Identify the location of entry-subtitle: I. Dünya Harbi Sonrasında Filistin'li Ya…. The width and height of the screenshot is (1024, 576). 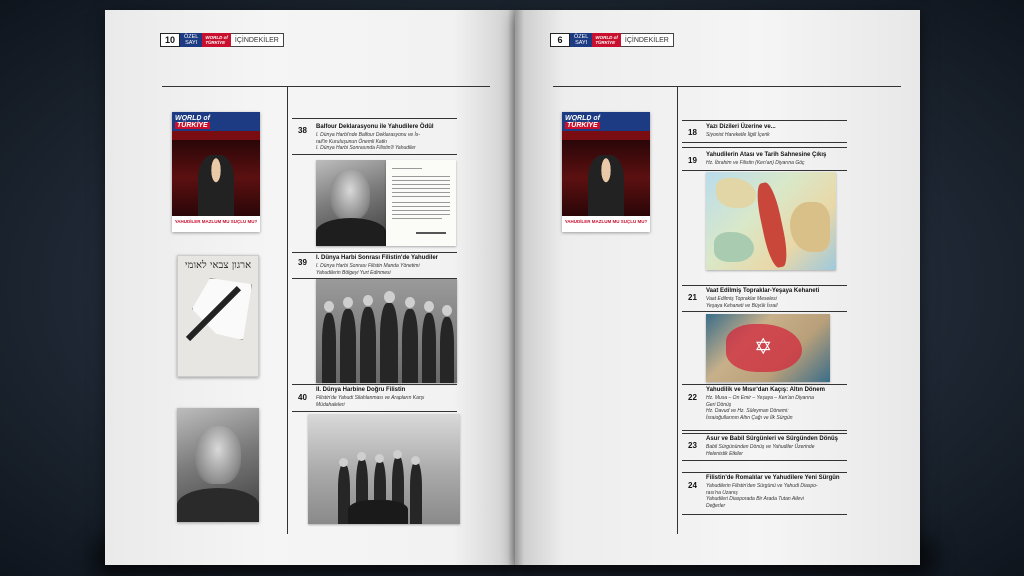
(366, 148).